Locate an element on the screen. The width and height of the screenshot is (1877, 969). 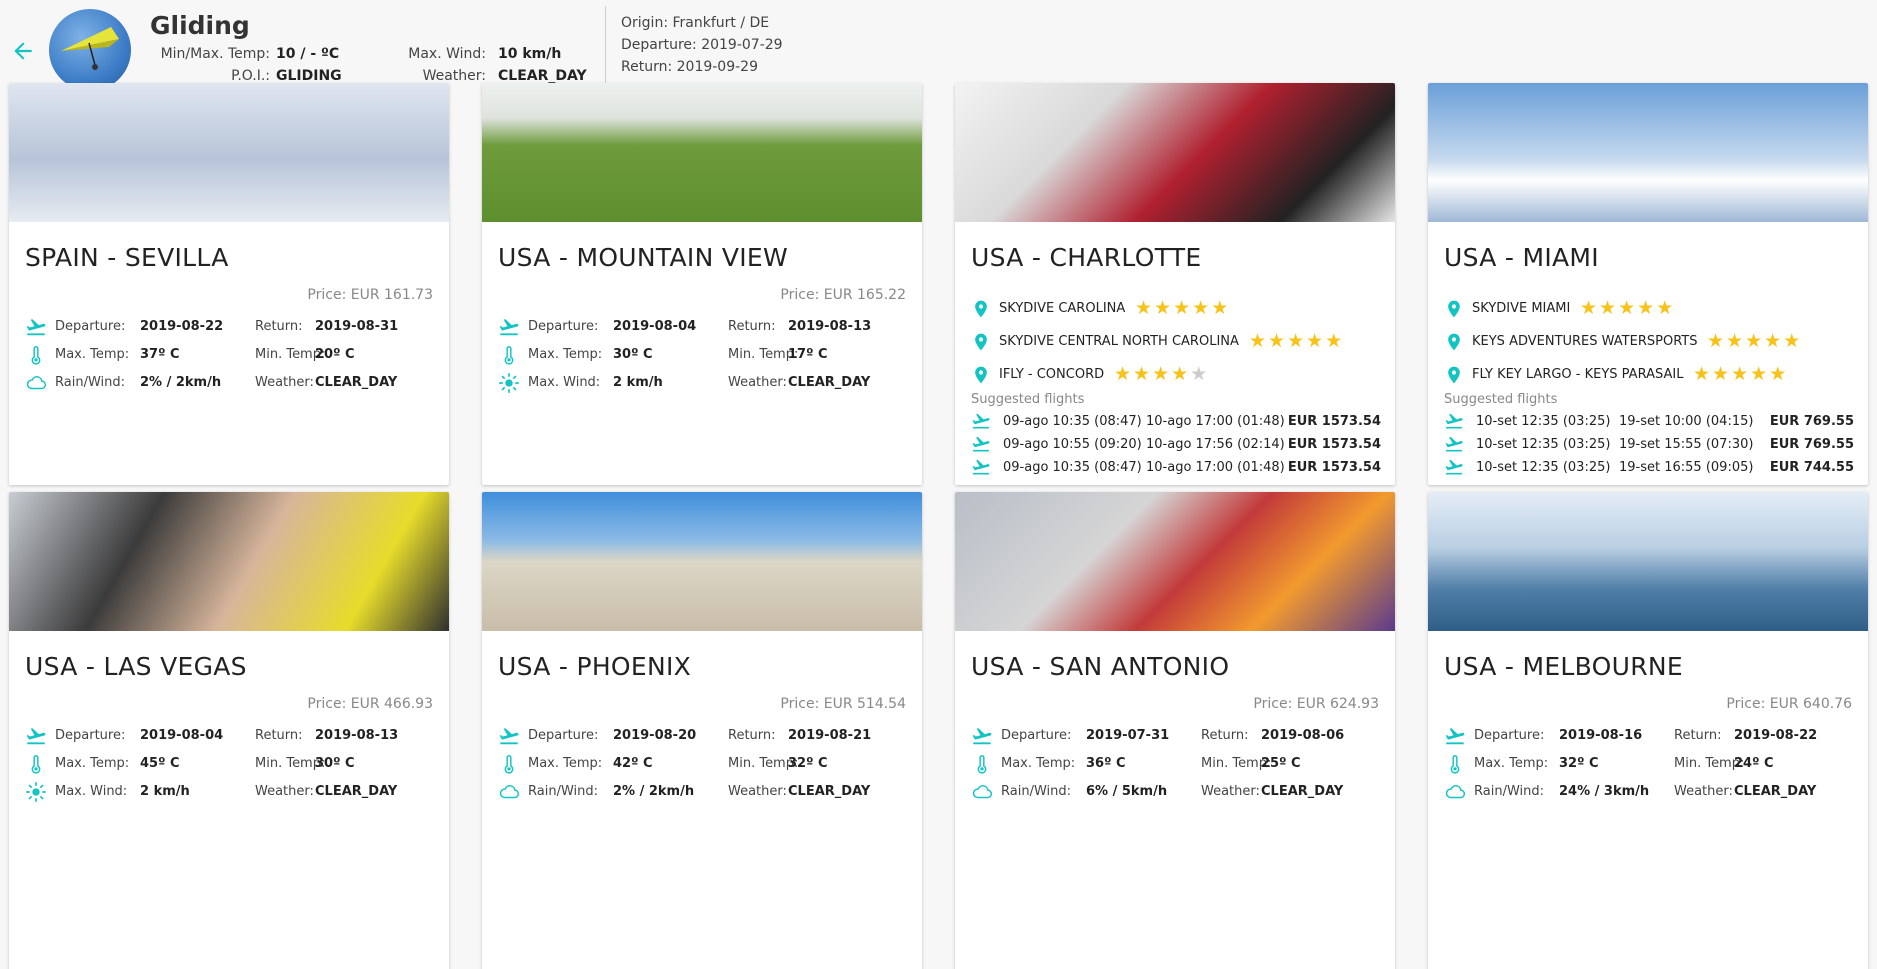
detail-value: 45º C is located at coordinates (160, 763).